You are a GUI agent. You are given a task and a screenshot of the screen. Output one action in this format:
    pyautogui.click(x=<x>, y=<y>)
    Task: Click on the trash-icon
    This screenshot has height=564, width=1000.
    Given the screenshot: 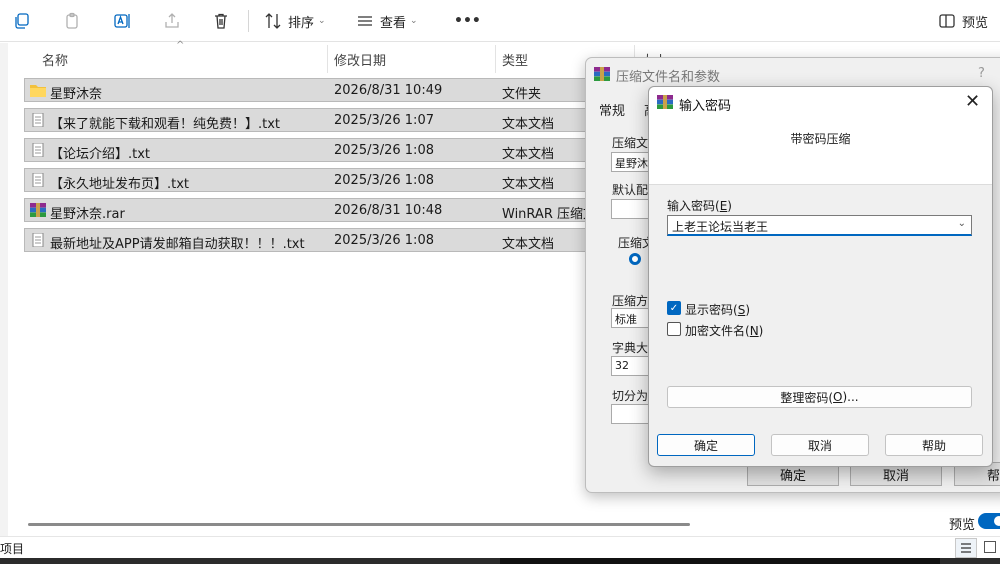 What is the action you would take?
    pyautogui.click(x=221, y=21)
    